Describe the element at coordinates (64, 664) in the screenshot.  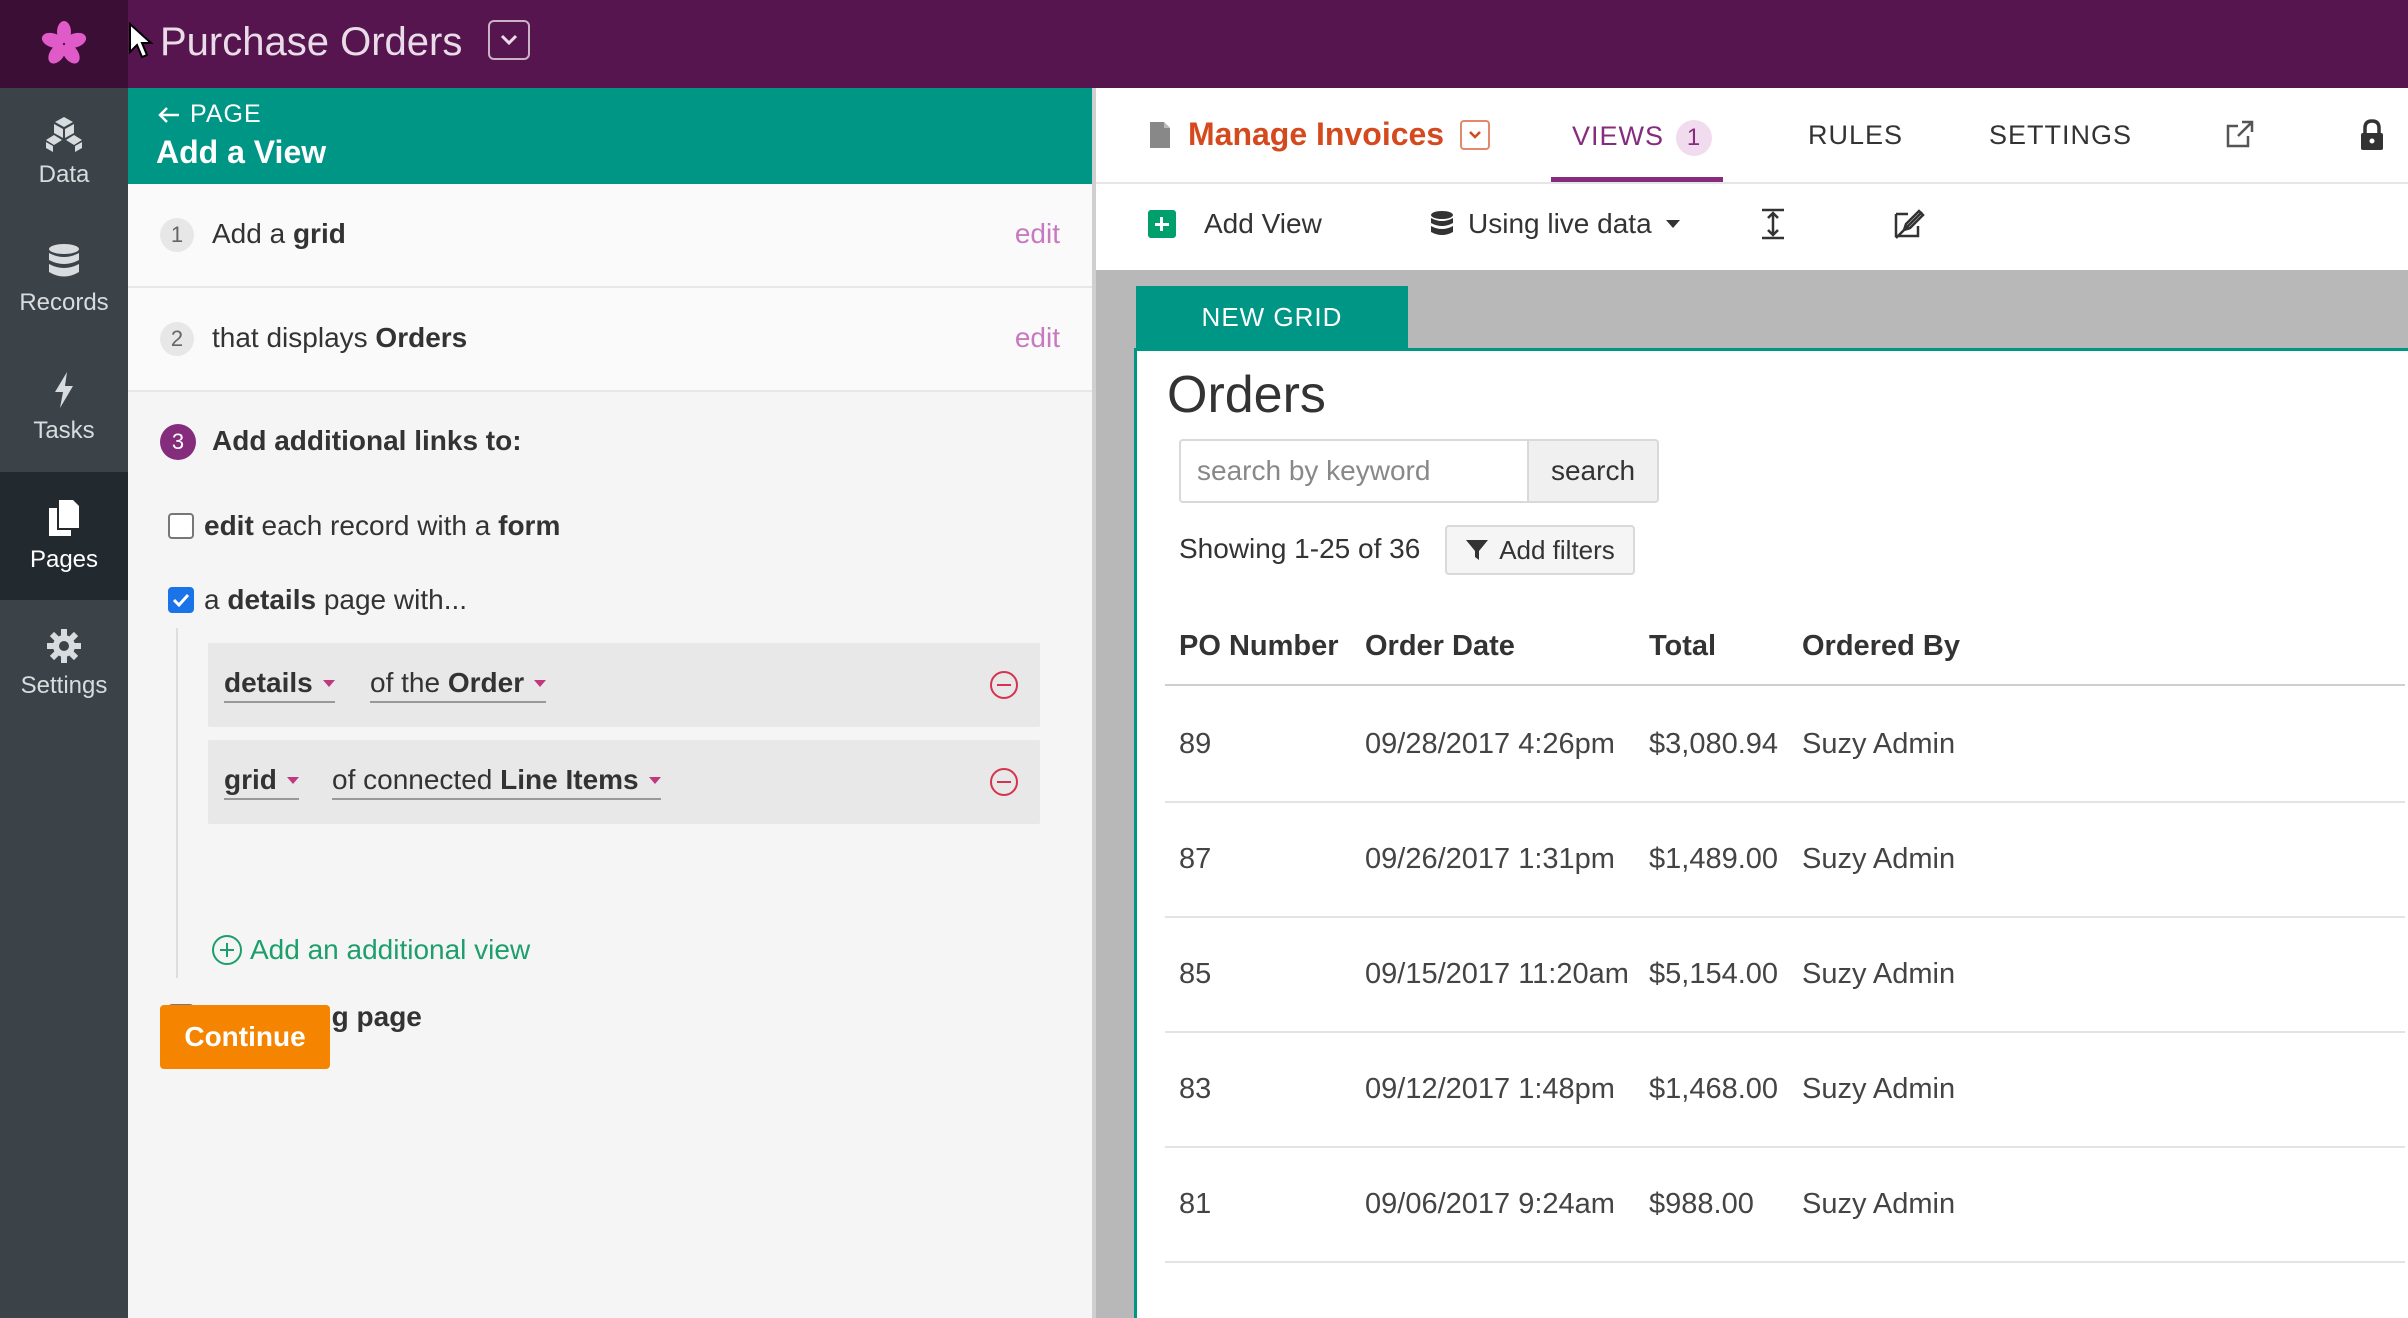
I see `nav-settings: Settings` at that location.